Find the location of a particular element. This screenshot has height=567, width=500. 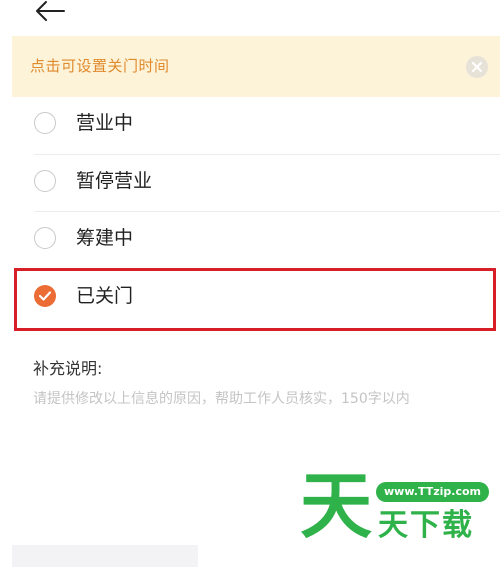

back-button is located at coordinates (50, 11).